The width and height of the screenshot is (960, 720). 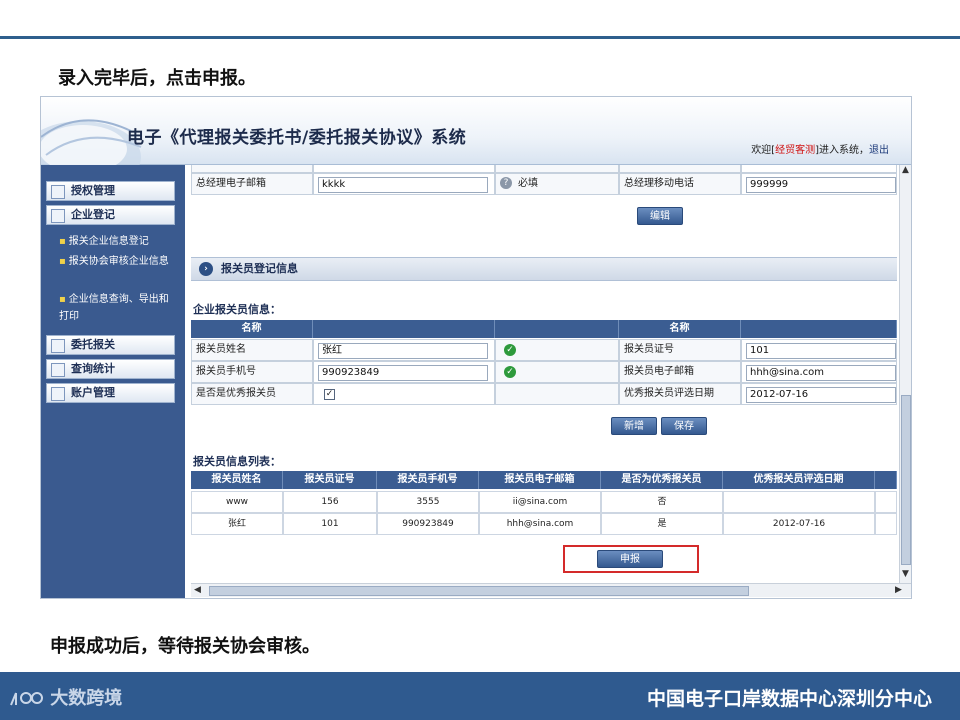 What do you see at coordinates (799, 480) in the screenshot?
I see `list-col-header: 优秀报关员评选日期` at bounding box center [799, 480].